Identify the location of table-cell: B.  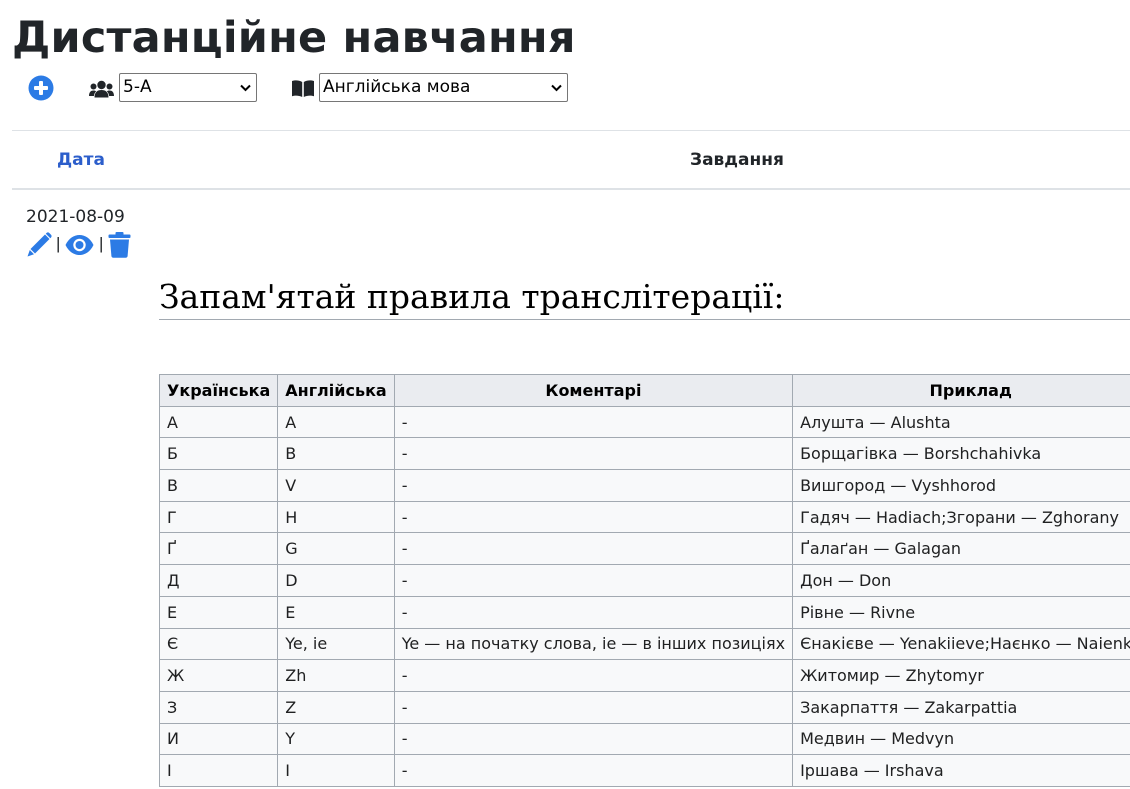
(336, 454).